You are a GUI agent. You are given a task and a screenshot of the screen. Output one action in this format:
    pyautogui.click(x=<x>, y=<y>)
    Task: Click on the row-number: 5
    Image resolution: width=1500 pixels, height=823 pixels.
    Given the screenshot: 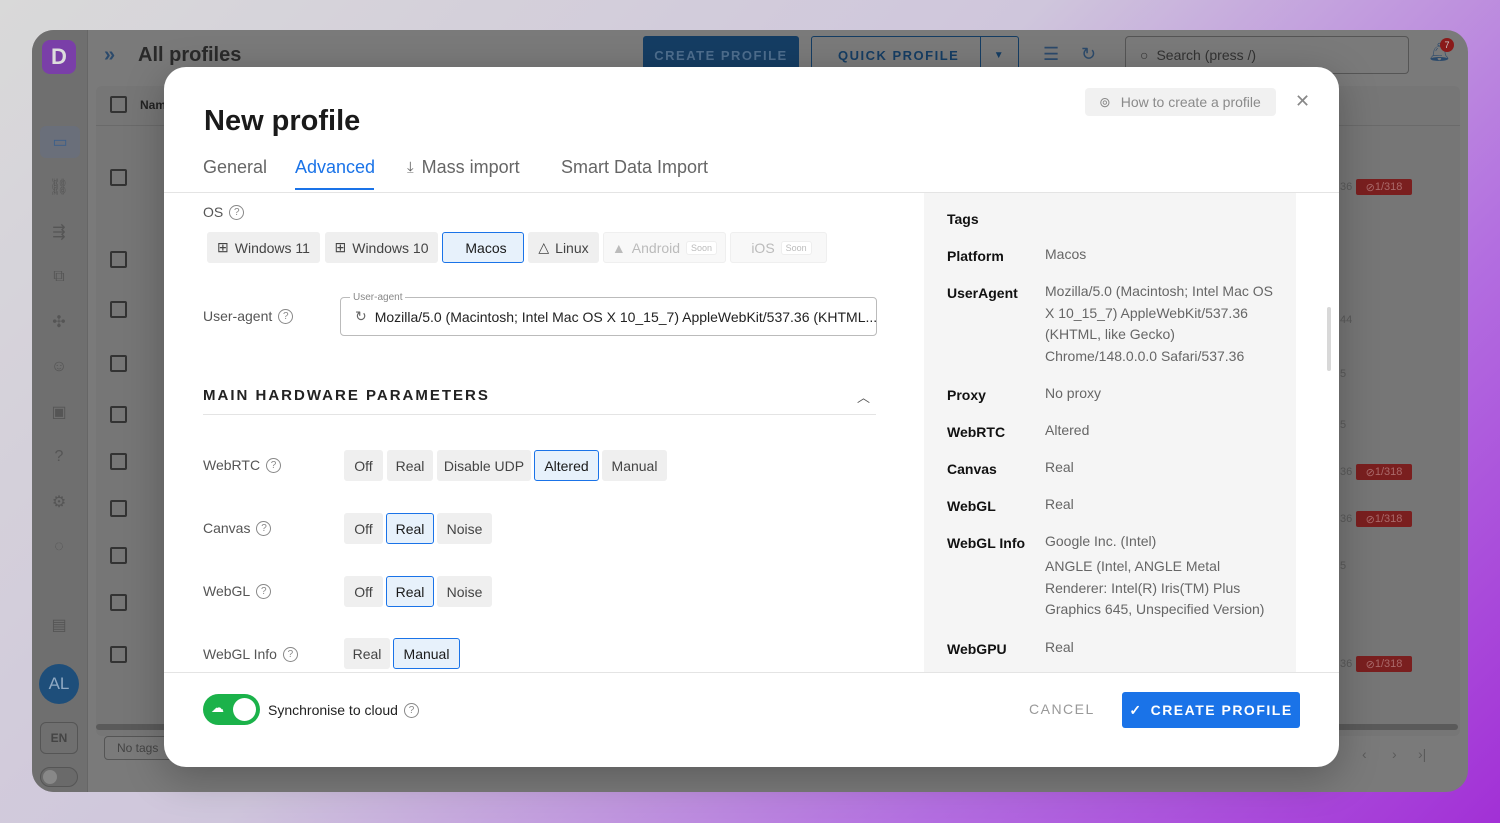 What is the action you would take?
    pyautogui.click(x=1343, y=374)
    